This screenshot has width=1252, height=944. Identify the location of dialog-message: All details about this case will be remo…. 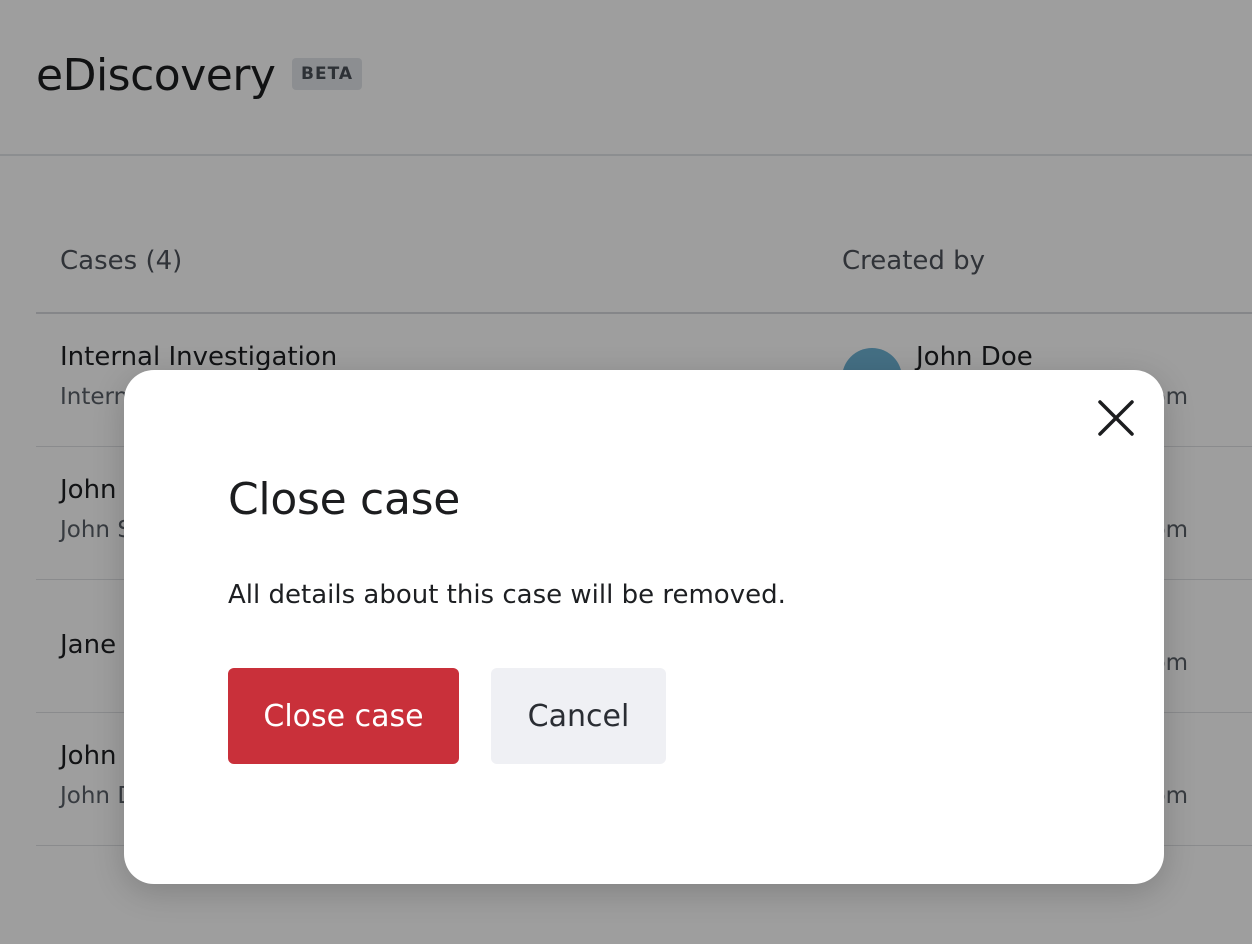
(507, 595).